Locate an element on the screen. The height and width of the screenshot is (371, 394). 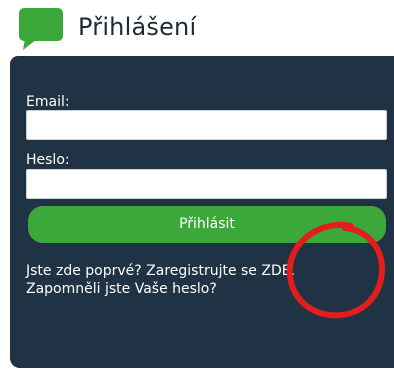
forgot-password-line: Zapomněli jste Vaše heslo? is located at coordinates (121, 289).